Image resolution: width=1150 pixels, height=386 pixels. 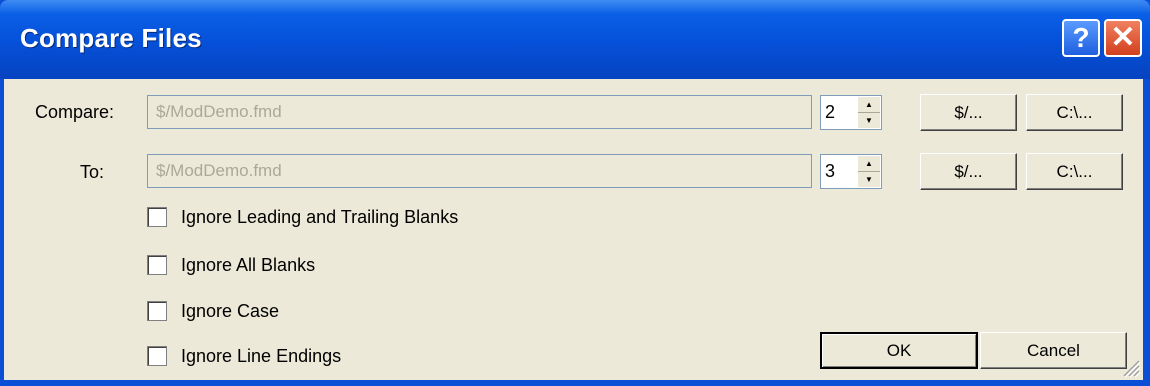 I want to click on to-version-spinner: 3 ▲ ▼, so click(x=851, y=171).